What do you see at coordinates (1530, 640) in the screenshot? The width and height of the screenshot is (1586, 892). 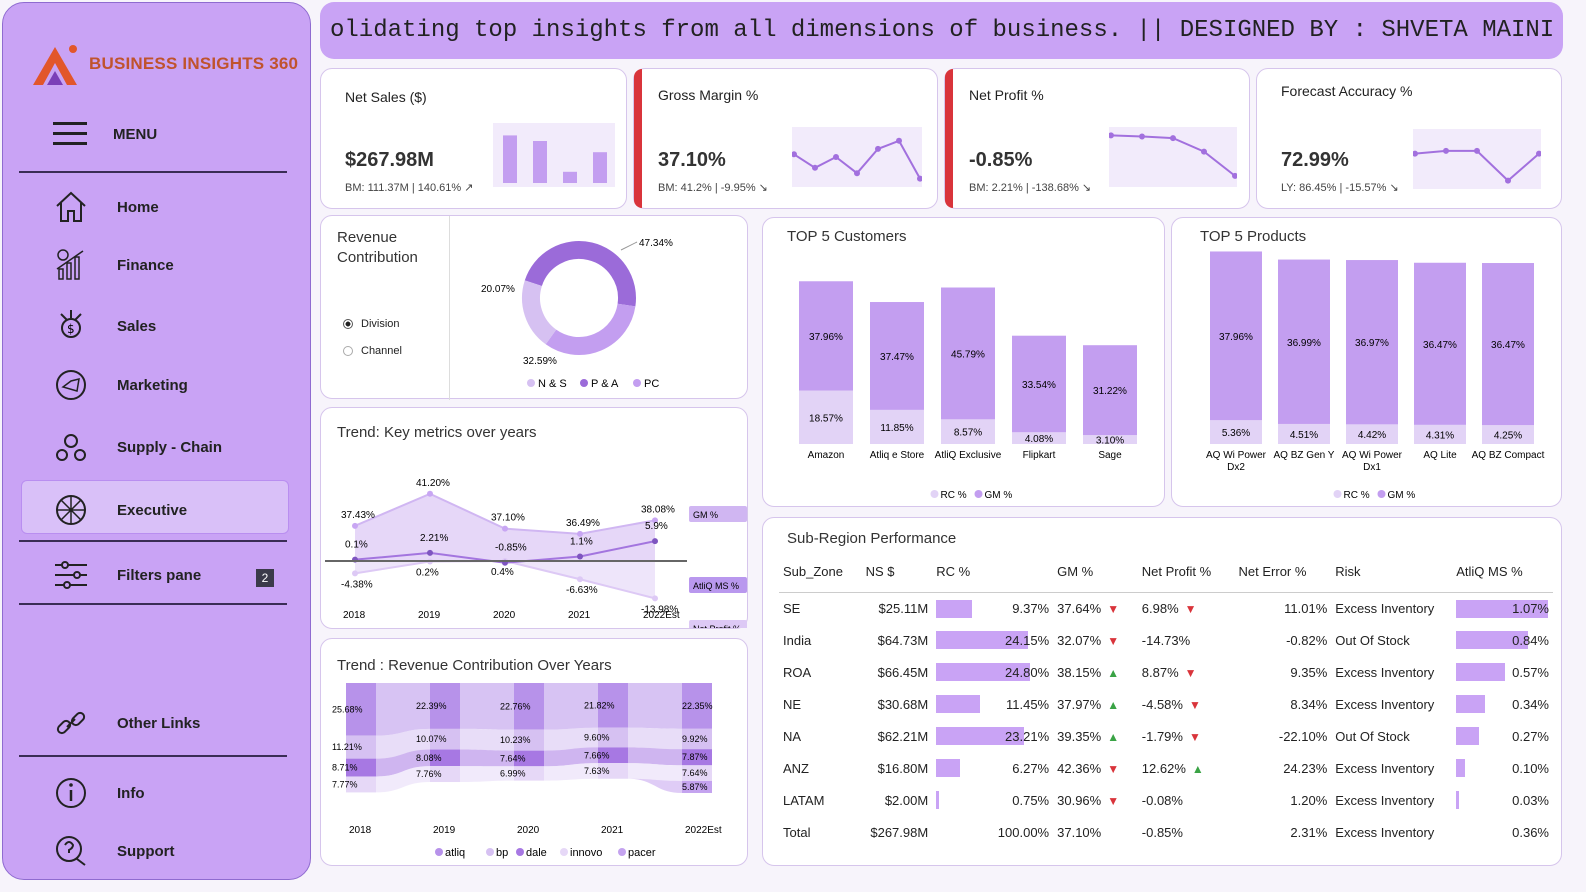 I see `ms-value: 0.84%` at bounding box center [1530, 640].